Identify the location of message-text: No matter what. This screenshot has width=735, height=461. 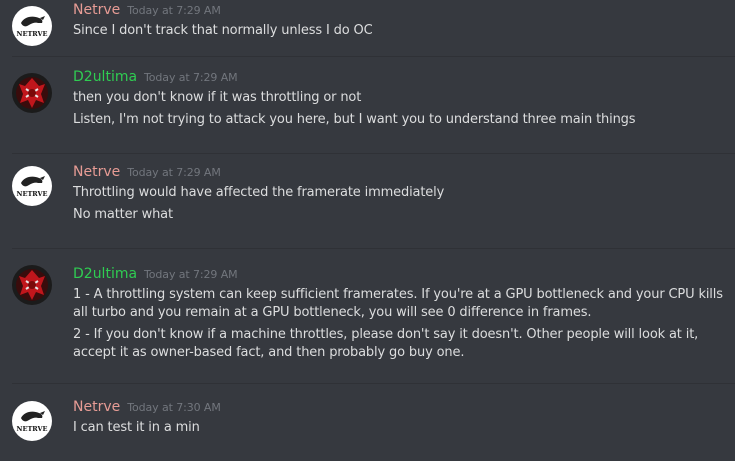
(123, 214).